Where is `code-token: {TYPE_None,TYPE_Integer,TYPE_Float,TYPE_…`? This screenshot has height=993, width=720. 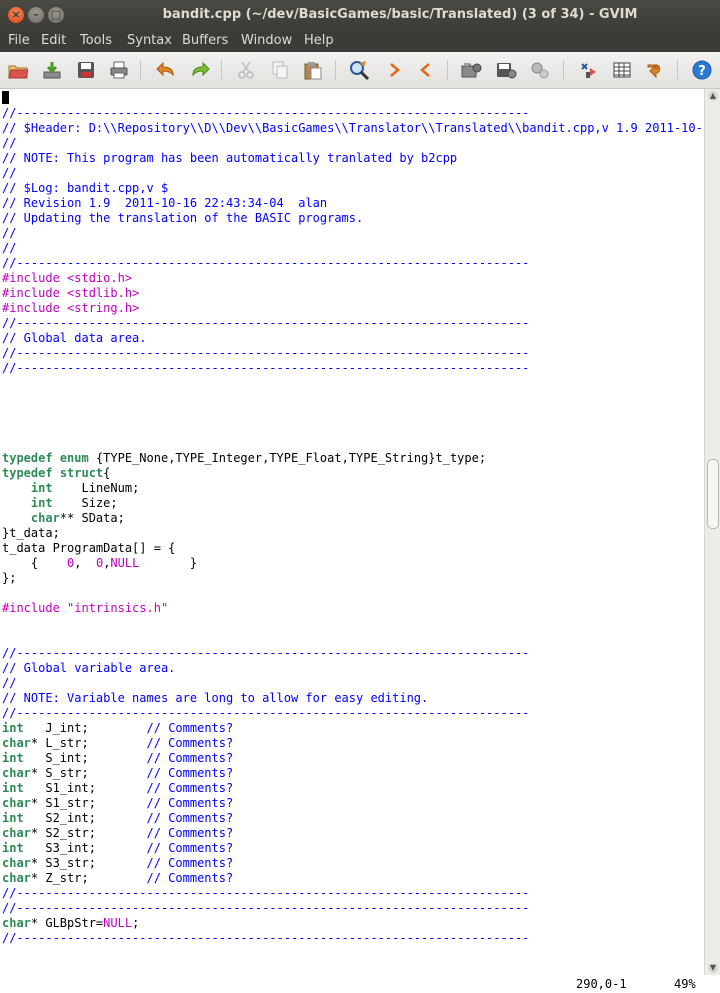 code-token: {TYPE_None,TYPE_Integer,TYPE_Float,TYPE_… is located at coordinates (287, 458).